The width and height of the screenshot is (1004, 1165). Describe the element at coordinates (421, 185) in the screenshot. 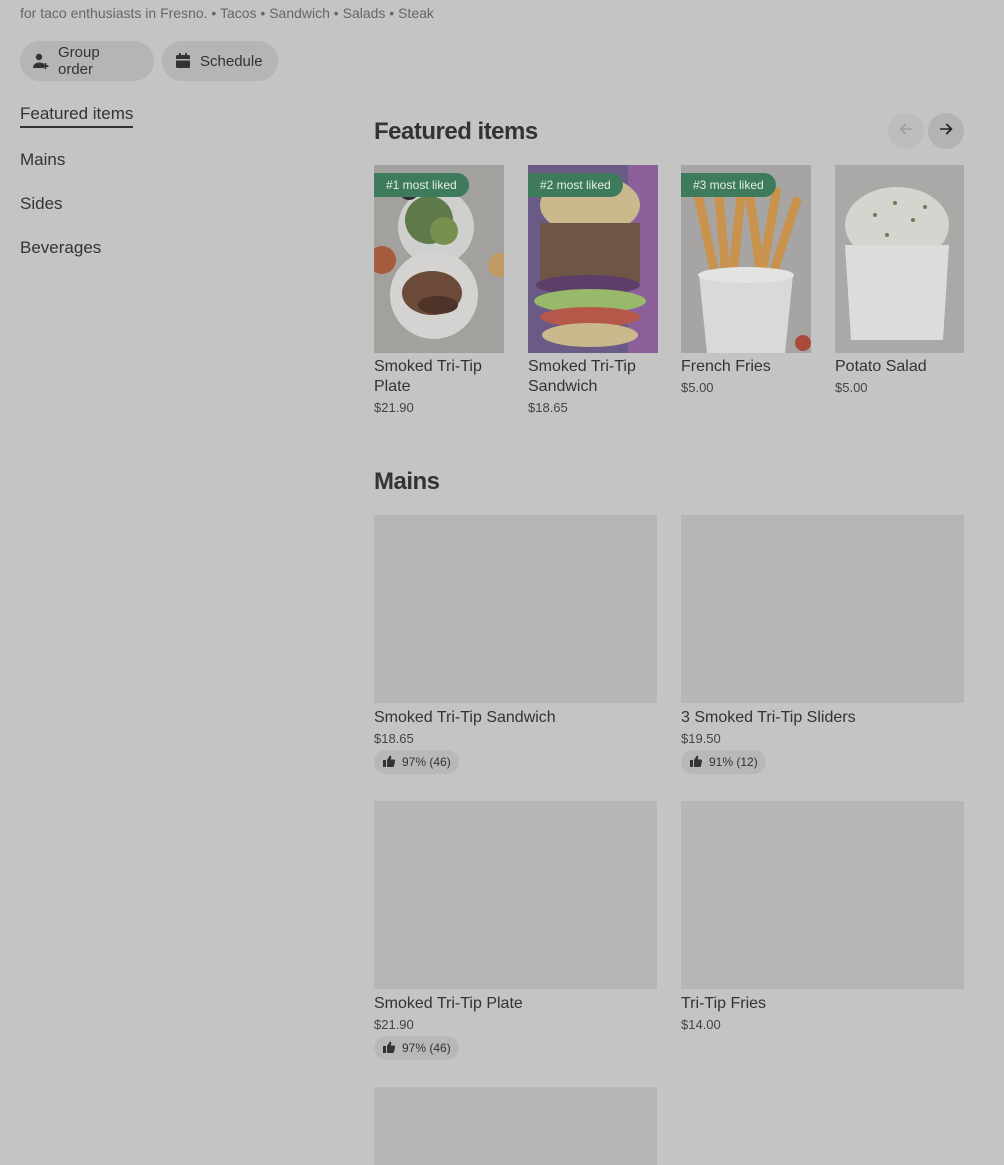

I see `most-liked-badge: #1 most liked` at that location.